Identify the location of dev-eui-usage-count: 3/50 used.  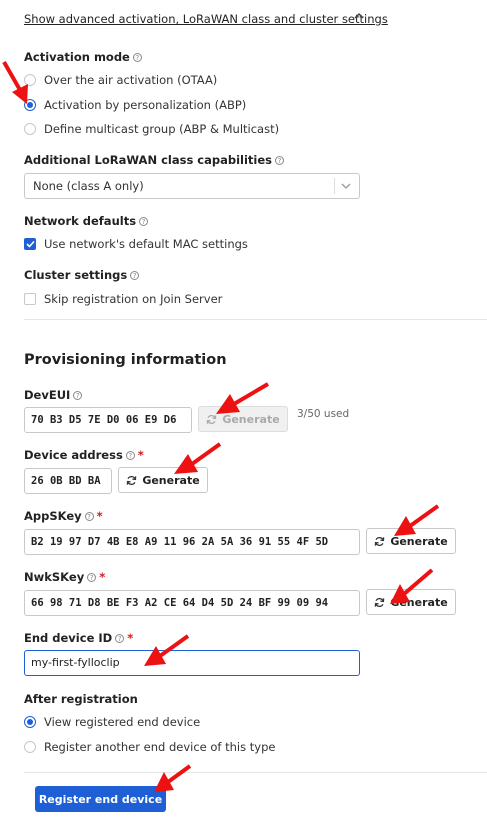
(323, 414).